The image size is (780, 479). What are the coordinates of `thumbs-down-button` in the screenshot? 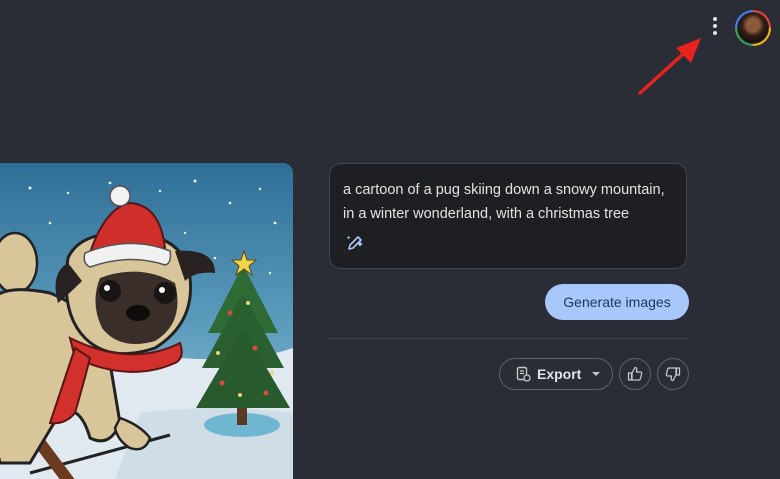 It's located at (673, 374).